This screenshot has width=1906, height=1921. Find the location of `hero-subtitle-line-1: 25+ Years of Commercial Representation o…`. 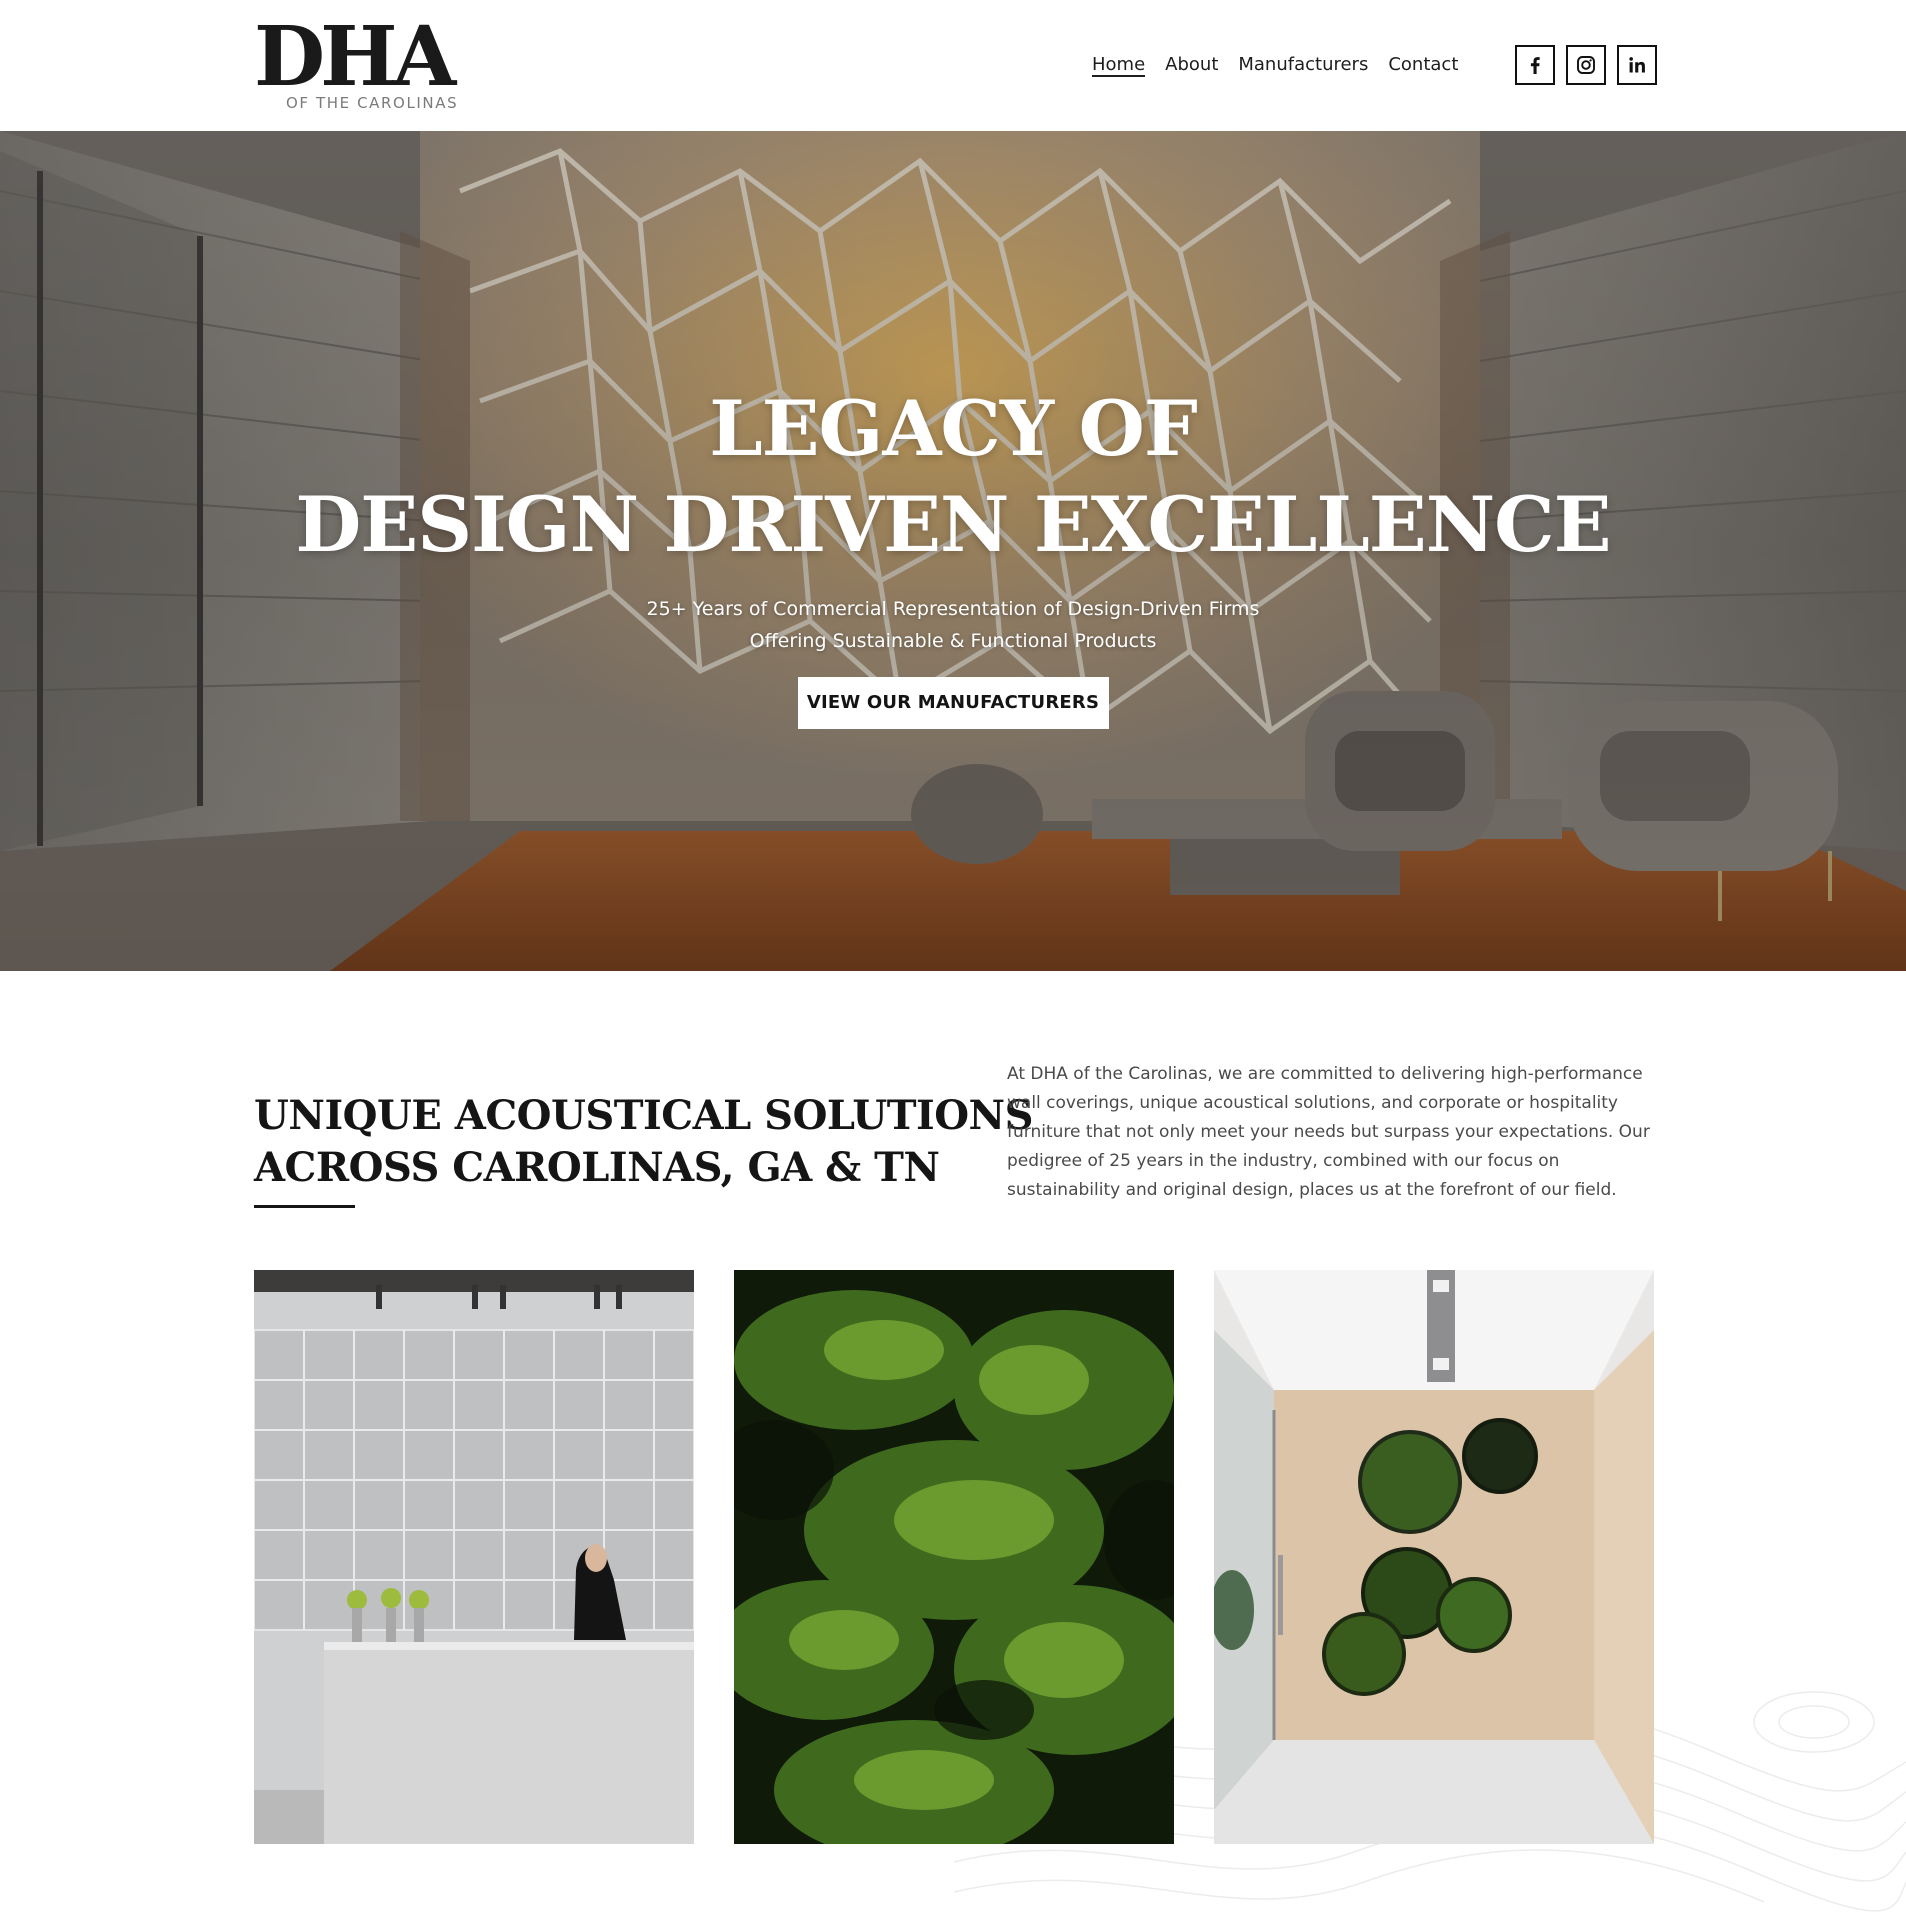

hero-subtitle-line-1: 25+ Years of Commercial Representation o… is located at coordinates (953, 609).